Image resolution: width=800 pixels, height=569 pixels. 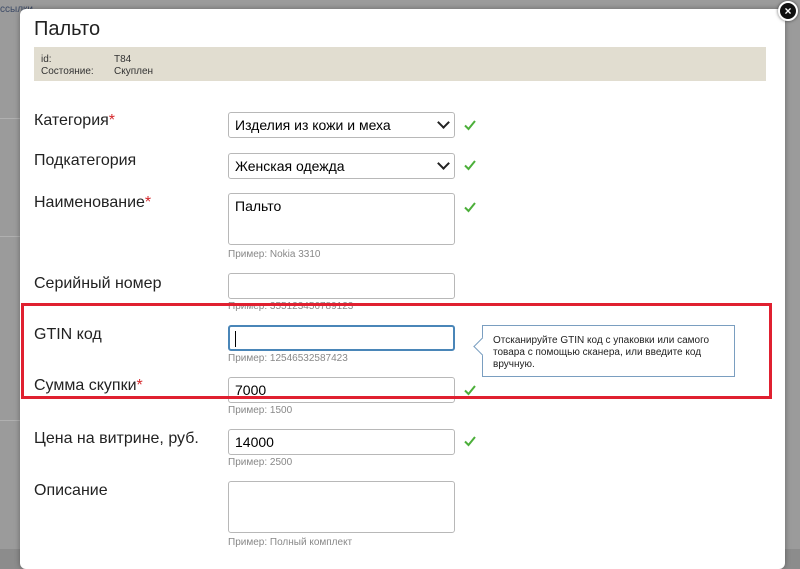 What do you see at coordinates (85, 160) in the screenshot?
I see `subcategory-label: Подкатегория` at bounding box center [85, 160].